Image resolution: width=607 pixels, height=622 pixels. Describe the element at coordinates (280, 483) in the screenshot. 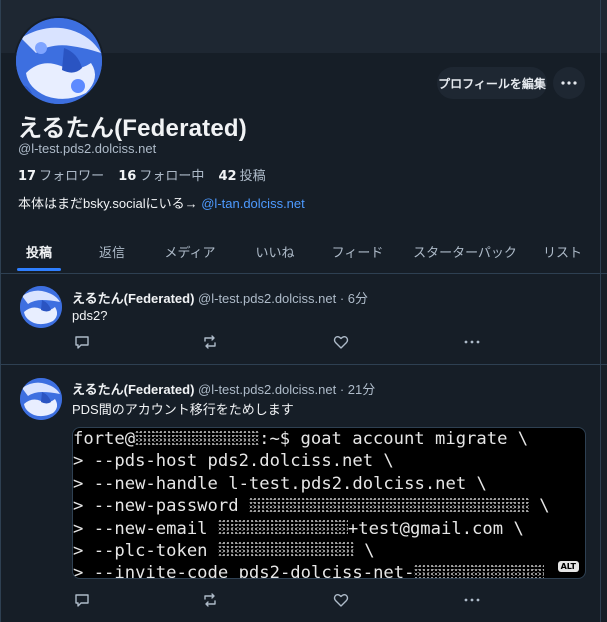

I see `terminal-text: > --new-handle l-test.pds2.dolciss.net \` at that location.